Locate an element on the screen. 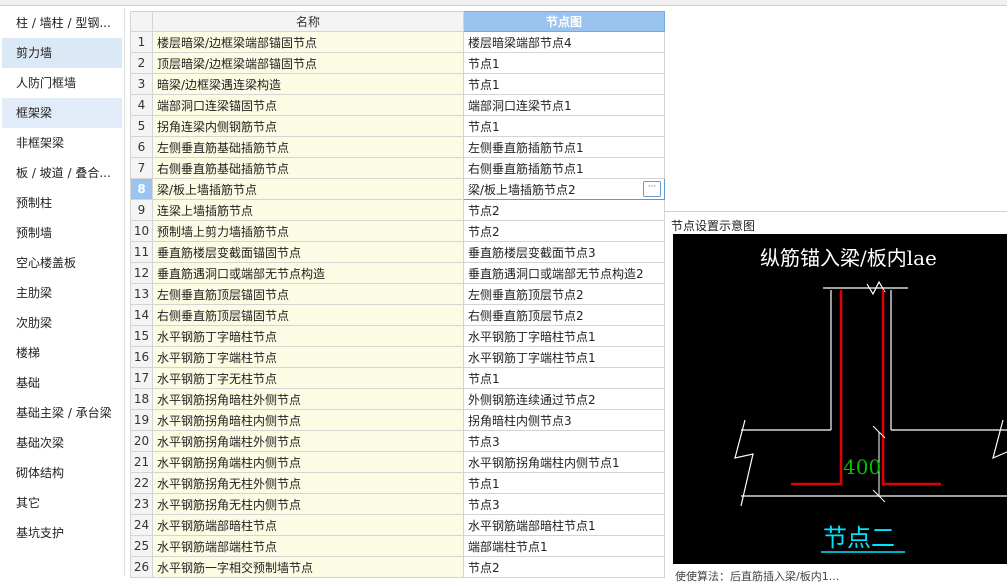 This screenshot has width=1007, height=584. table-row: 17 水平钢筋丁字无柱节点 节点1 is located at coordinates (397, 378).